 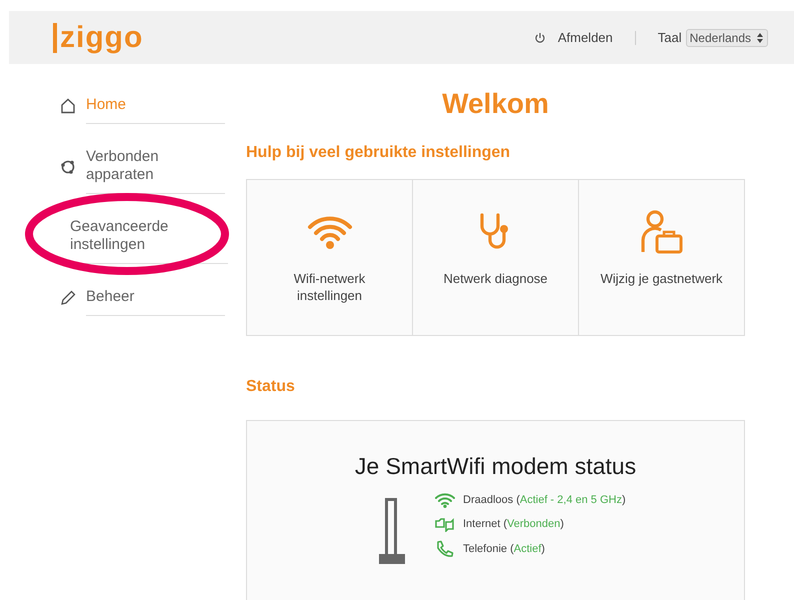 What do you see at coordinates (495, 104) in the screenshot?
I see `page-title: Welkom` at bounding box center [495, 104].